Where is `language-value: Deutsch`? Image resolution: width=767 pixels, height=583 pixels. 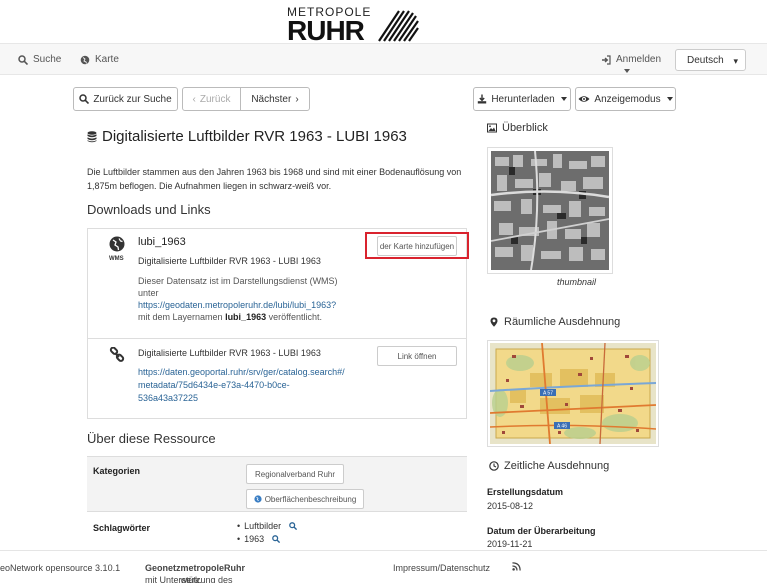 language-value: Deutsch is located at coordinates (705, 60).